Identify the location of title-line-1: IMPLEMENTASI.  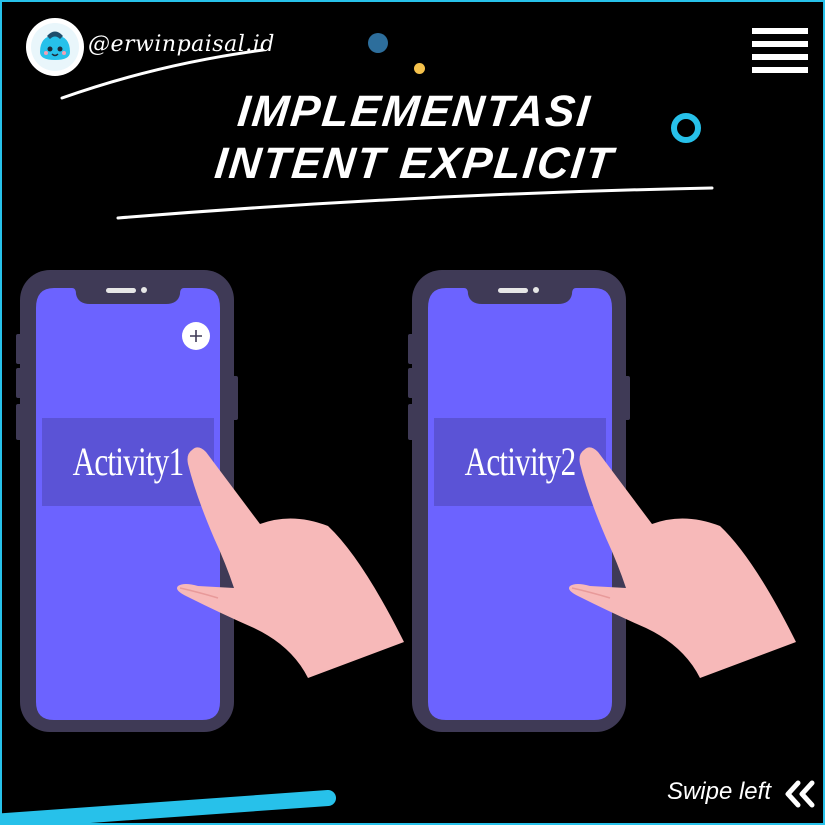
(414, 111).